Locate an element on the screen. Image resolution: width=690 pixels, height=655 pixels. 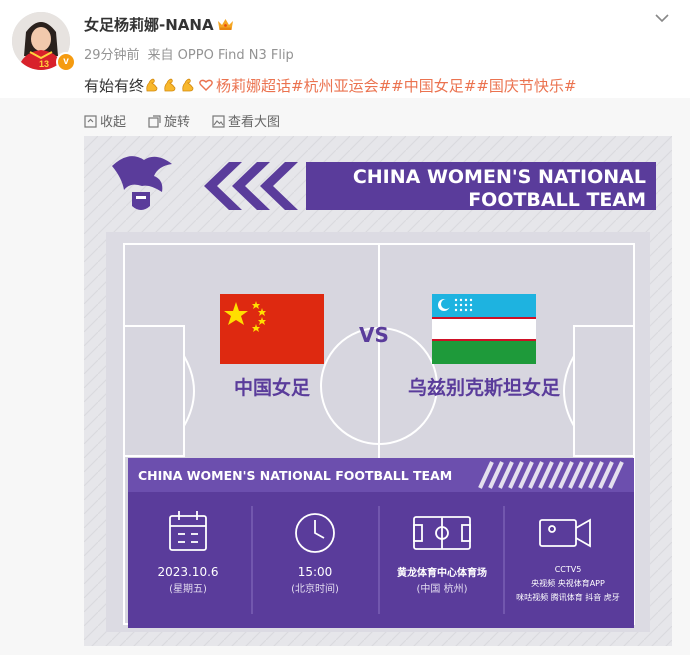
match-date: 2023.10.6 is located at coordinates (187, 572).